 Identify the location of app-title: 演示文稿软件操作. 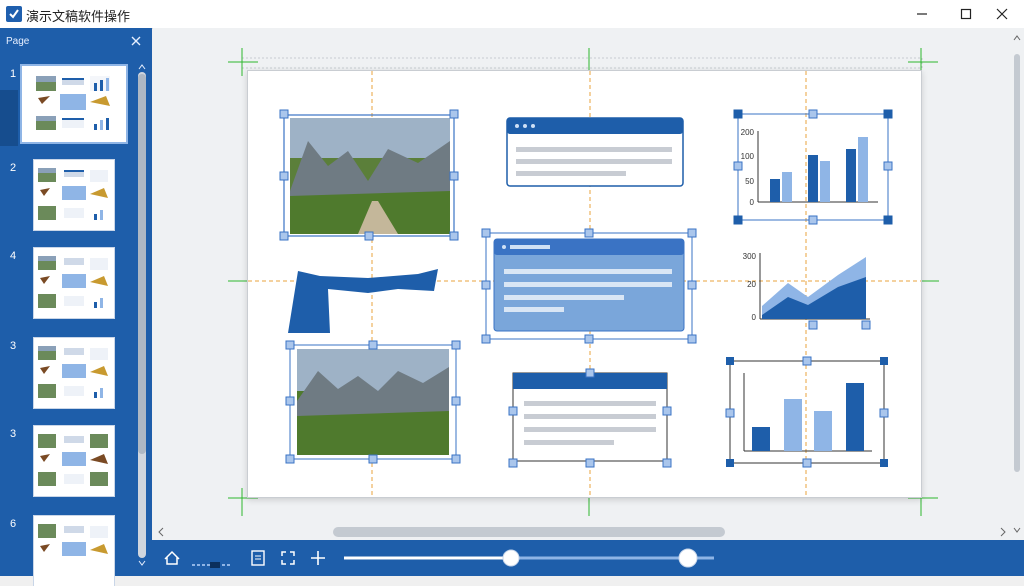
(78, 16).